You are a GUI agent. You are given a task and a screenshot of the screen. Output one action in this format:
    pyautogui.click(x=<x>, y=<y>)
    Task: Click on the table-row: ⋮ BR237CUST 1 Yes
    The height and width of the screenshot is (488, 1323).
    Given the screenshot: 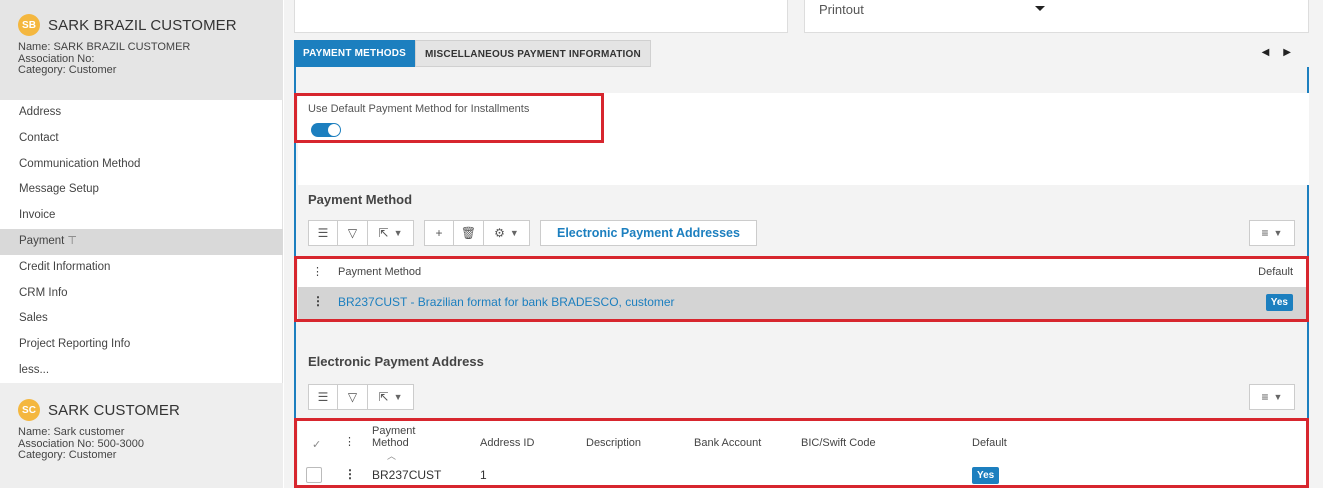 What is the action you would take?
    pyautogui.click(x=803, y=475)
    